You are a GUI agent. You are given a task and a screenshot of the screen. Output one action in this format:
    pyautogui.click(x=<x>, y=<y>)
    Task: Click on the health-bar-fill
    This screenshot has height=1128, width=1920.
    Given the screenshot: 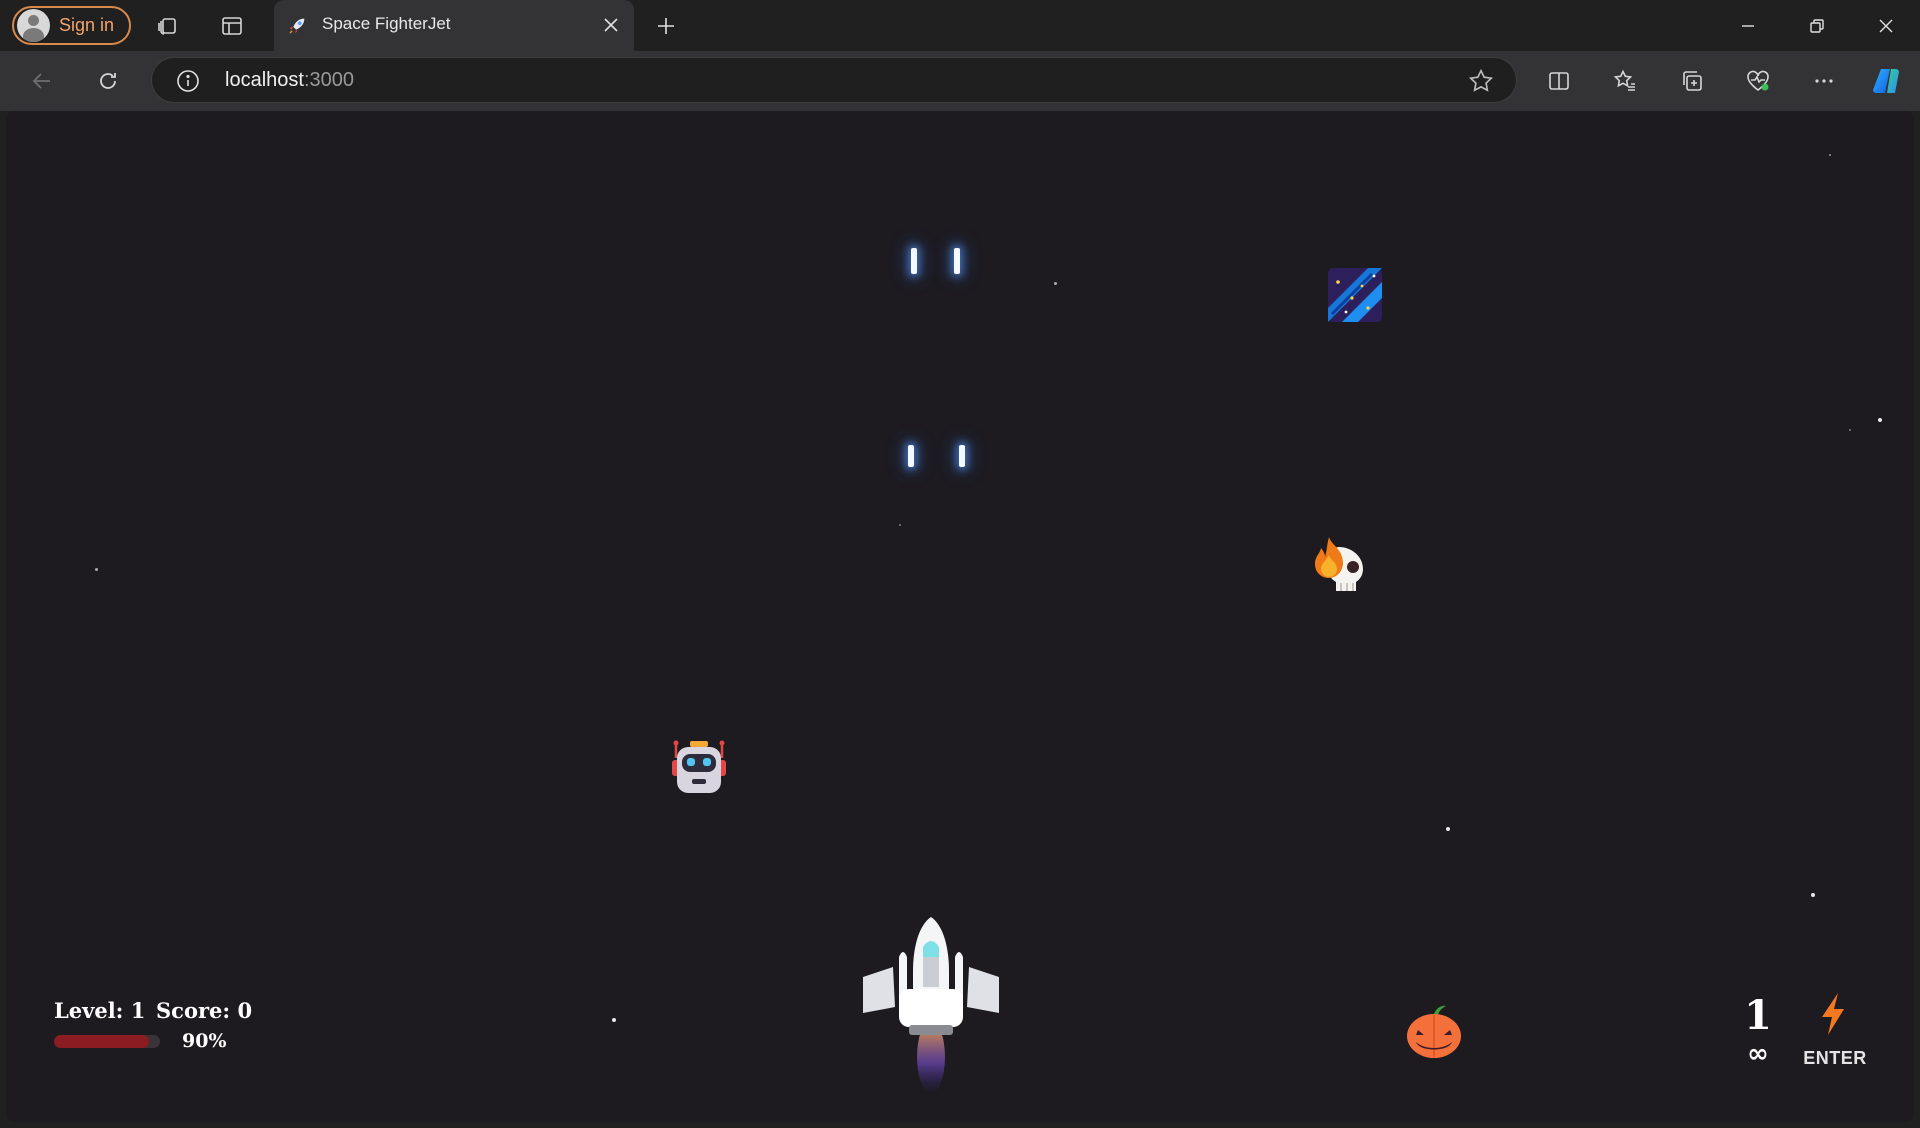 What is the action you would take?
    pyautogui.click(x=102, y=1041)
    